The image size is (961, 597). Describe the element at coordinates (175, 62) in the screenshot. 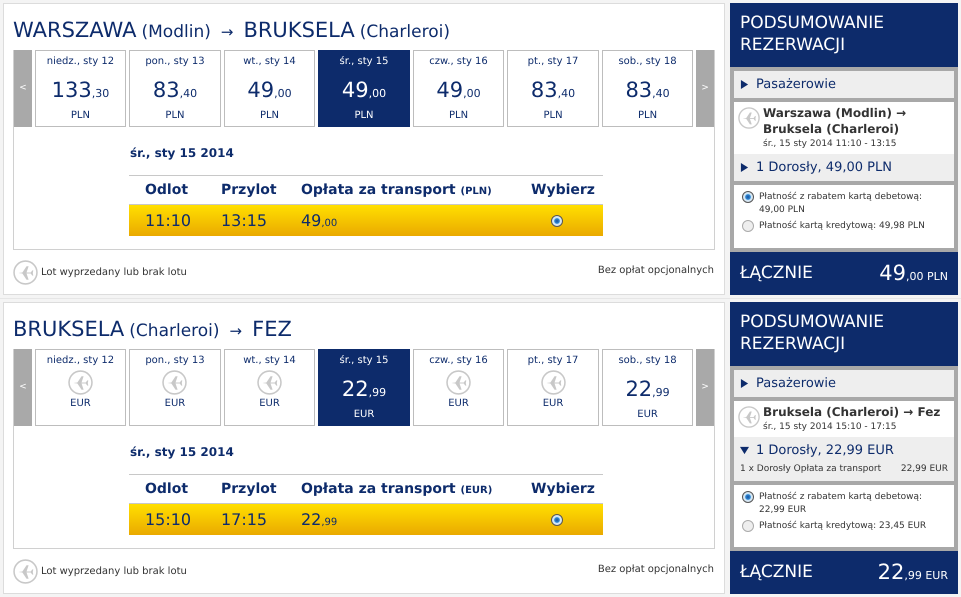

I see `date-label: pon., sty 13` at that location.